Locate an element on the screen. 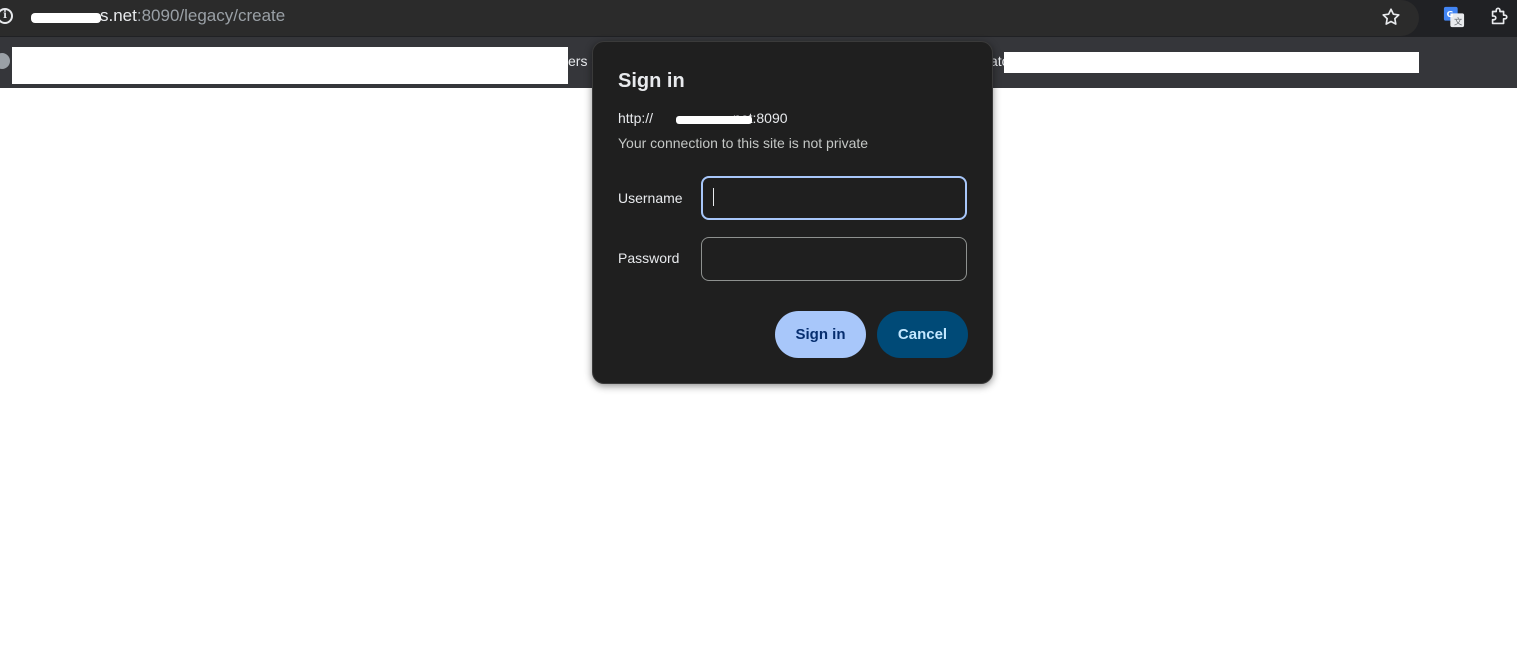 The width and height of the screenshot is (1517, 647). svg-text: G is located at coordinates (1450, 14).